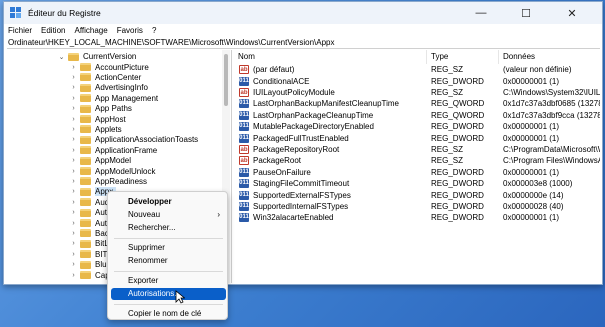 The height and width of the screenshot is (327, 605). Describe the element at coordinates (481, 13) in the screenshot. I see `minimize-button: —` at that location.